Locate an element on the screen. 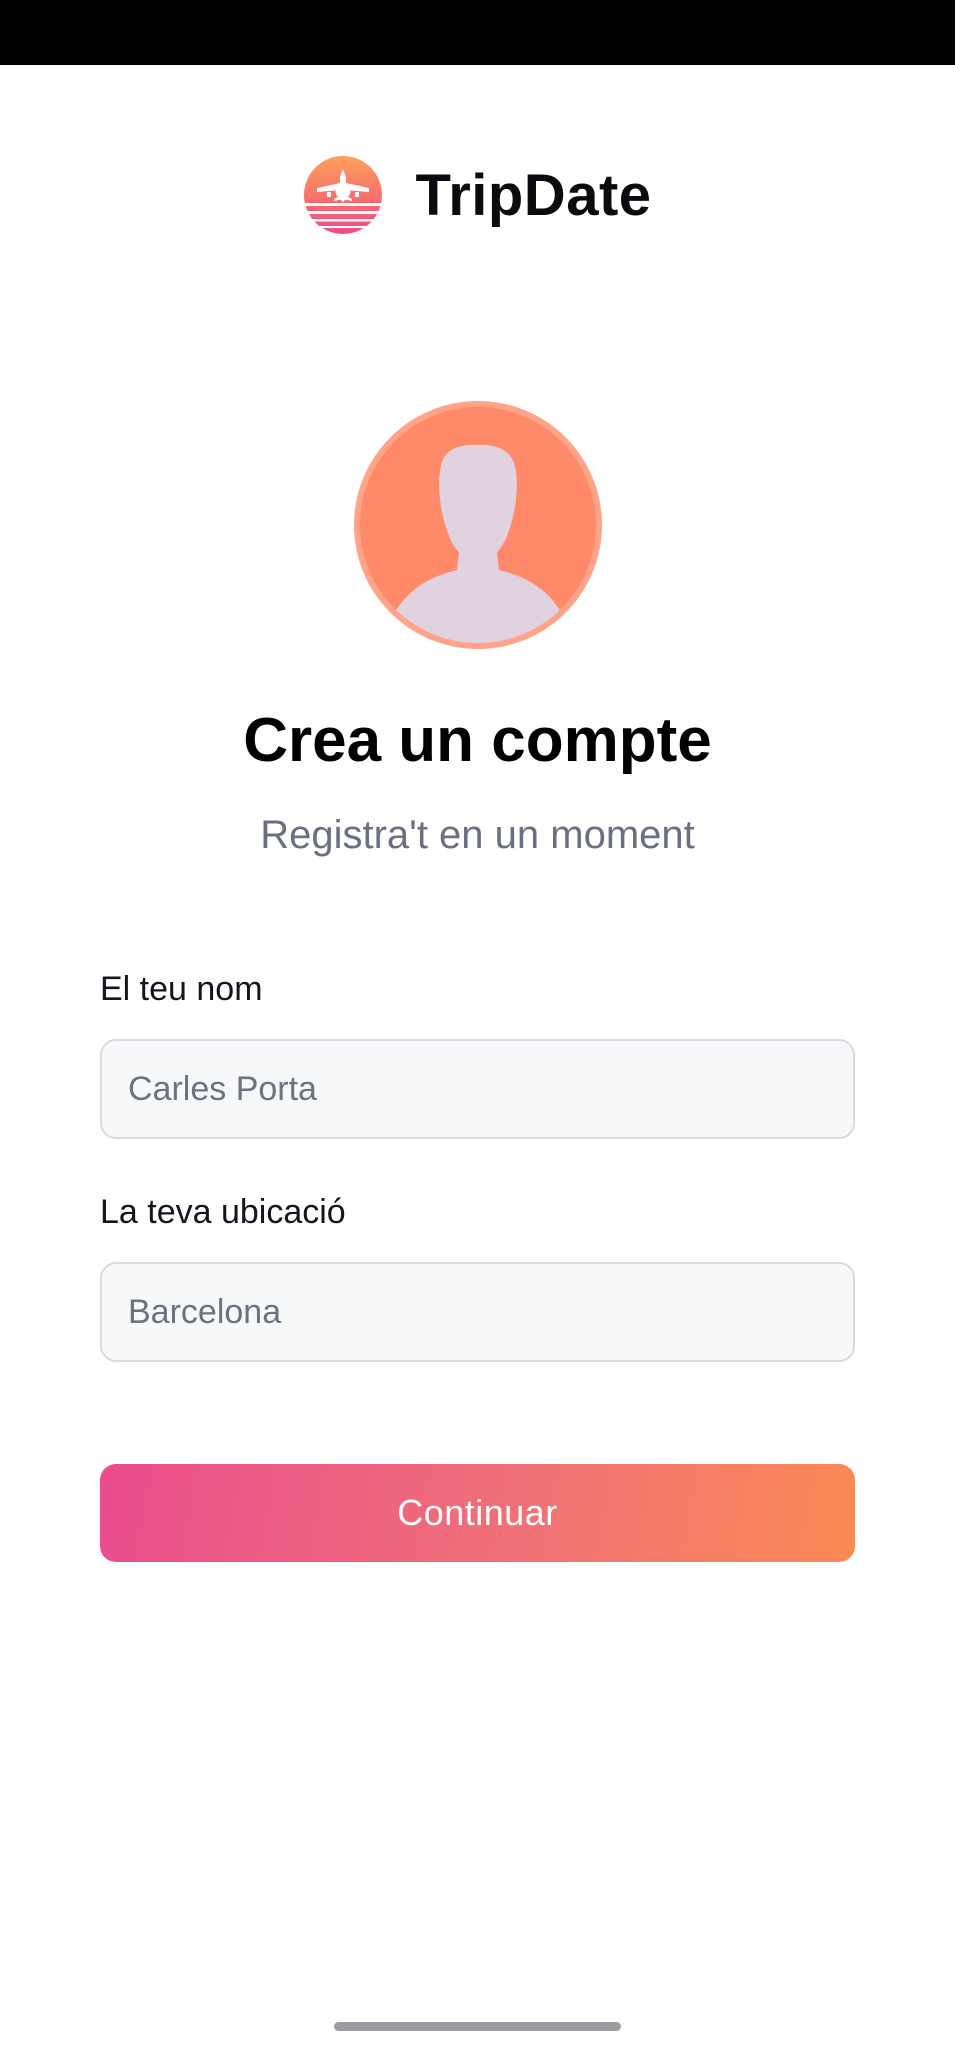  location-input is located at coordinates (477, 1312).